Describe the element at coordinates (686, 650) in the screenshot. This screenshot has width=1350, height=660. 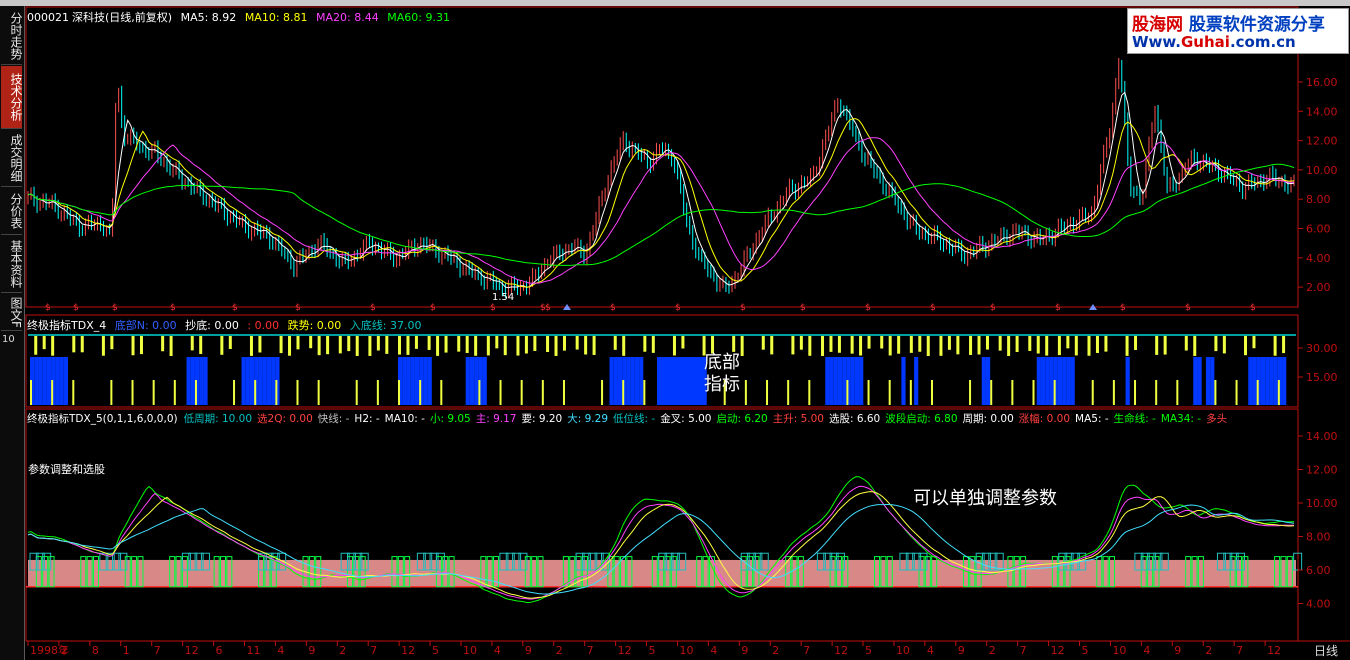
I see `time-label: 10` at that location.